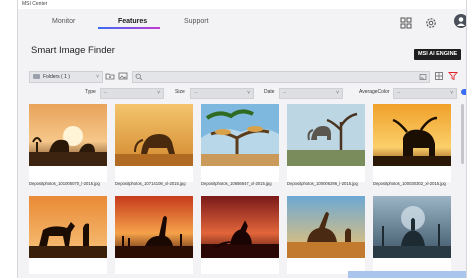 This screenshot has height=278, width=467. I want to click on page-title: Smart Image Finder, so click(73, 50).